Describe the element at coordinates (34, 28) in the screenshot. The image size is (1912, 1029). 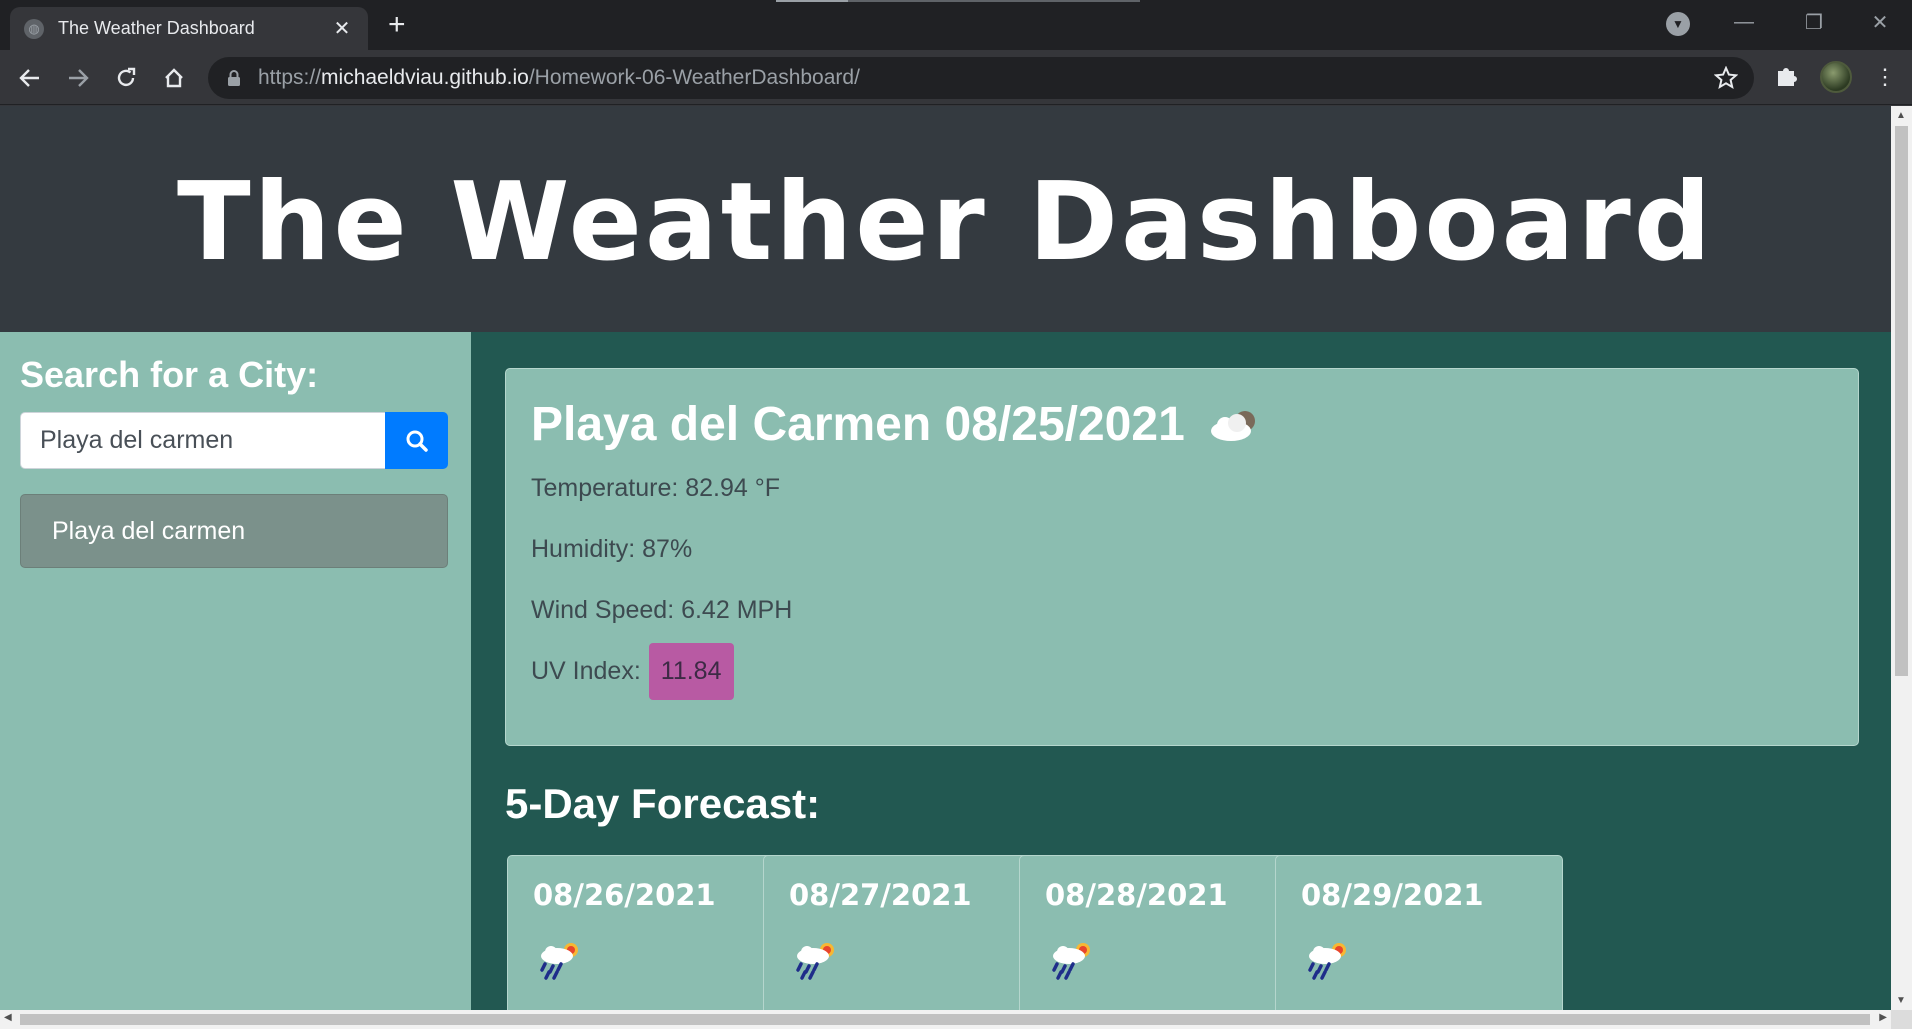
I see `globe-icon: ◍` at that location.